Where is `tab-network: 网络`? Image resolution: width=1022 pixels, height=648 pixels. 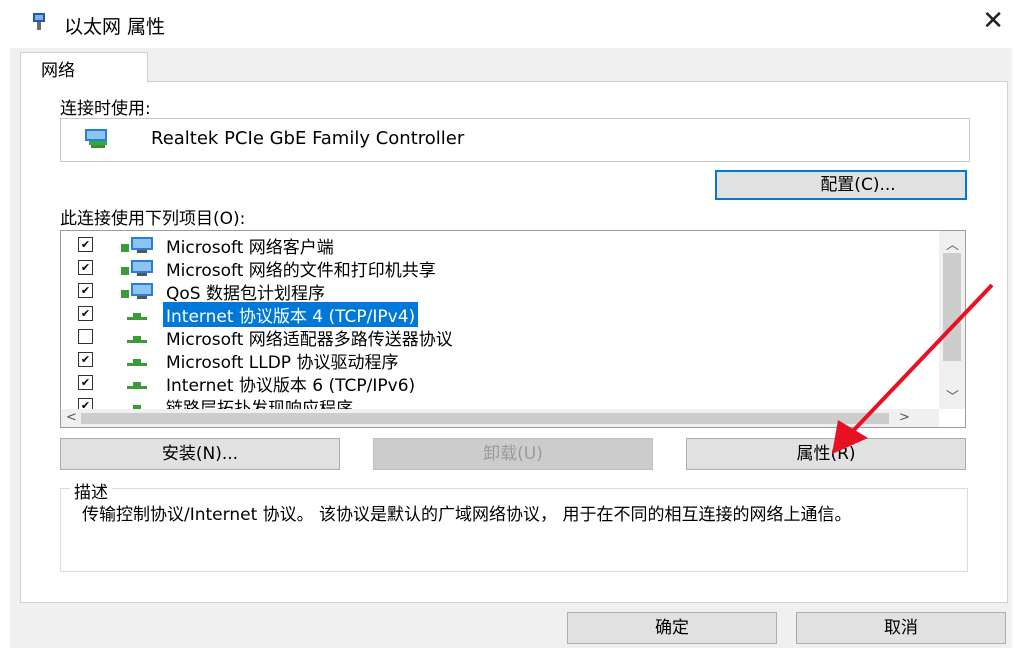 tab-network: 网络 is located at coordinates (84, 67).